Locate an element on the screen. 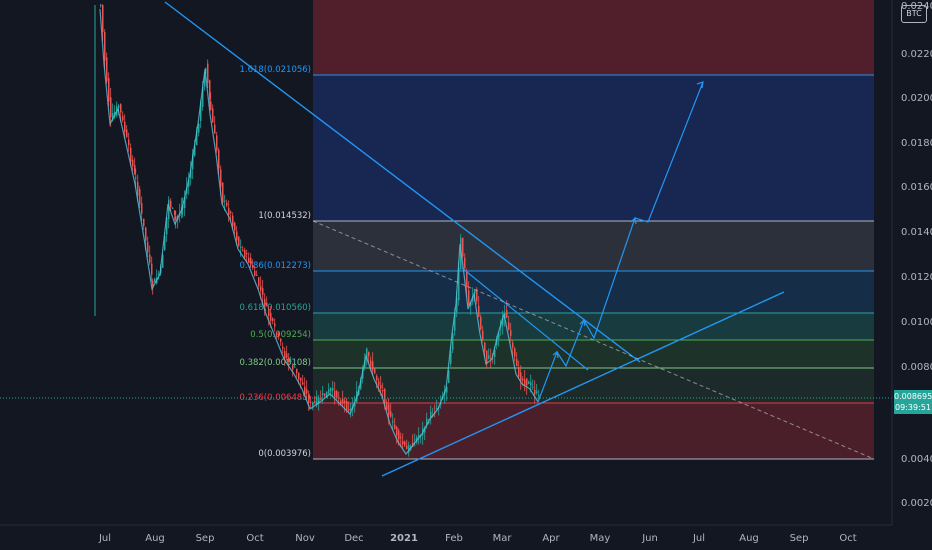 The height and width of the screenshot is (550, 932). last-price-value: 0.008695 is located at coordinates (913, 396).